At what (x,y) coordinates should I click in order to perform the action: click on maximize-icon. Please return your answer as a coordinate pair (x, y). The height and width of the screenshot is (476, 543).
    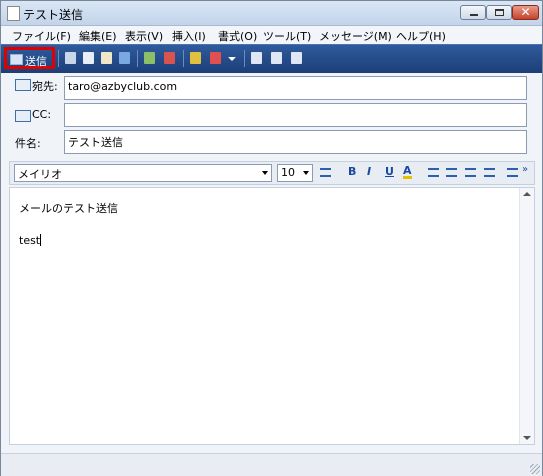
    Looking at the image, I should click on (499, 12).